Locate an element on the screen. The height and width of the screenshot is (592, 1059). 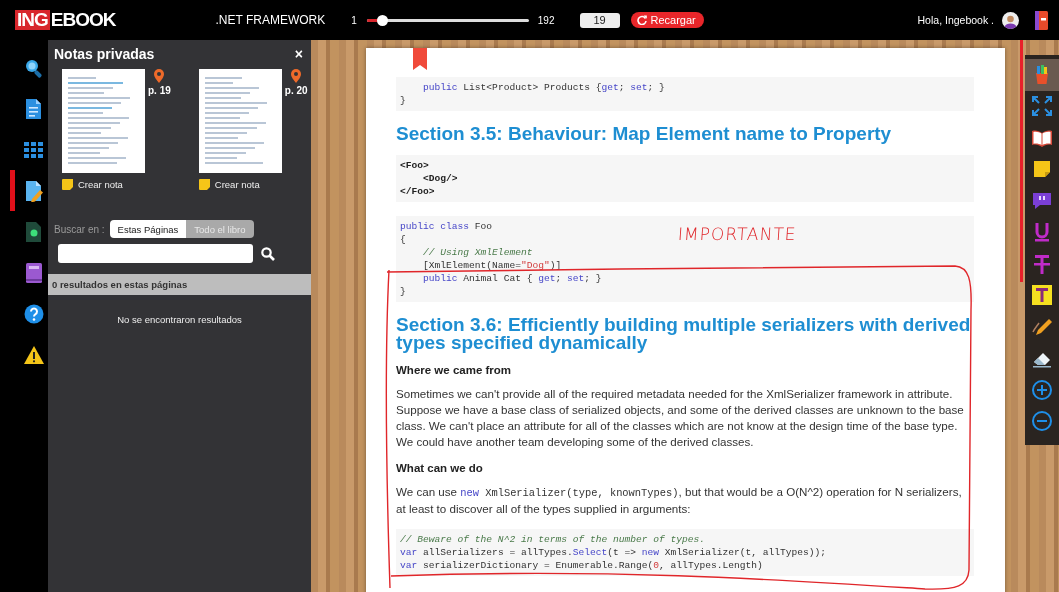
code-line: var allSerializers = allTypes.Select(t => new XmlSerializer(t, allTypes)); is located at coordinates (613, 552).